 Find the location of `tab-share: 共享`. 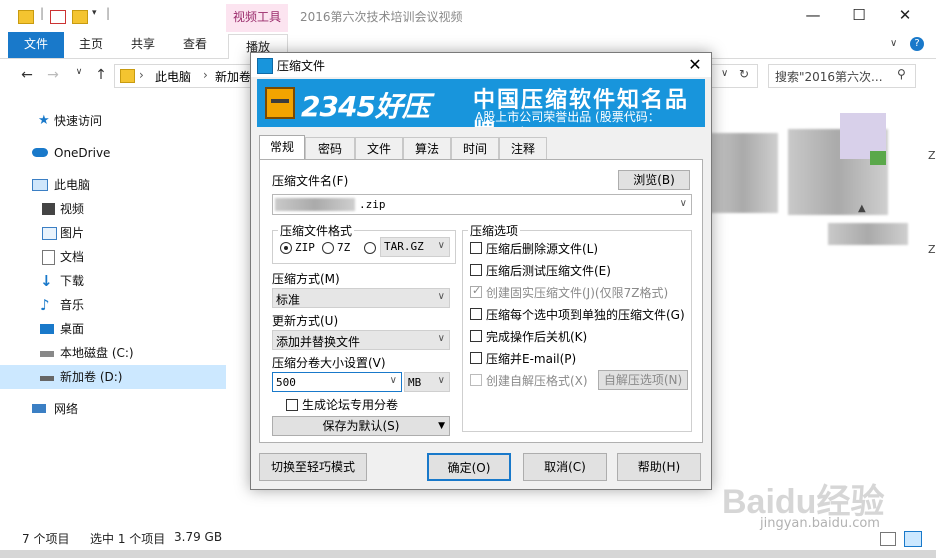

tab-share: 共享 is located at coordinates (143, 45).